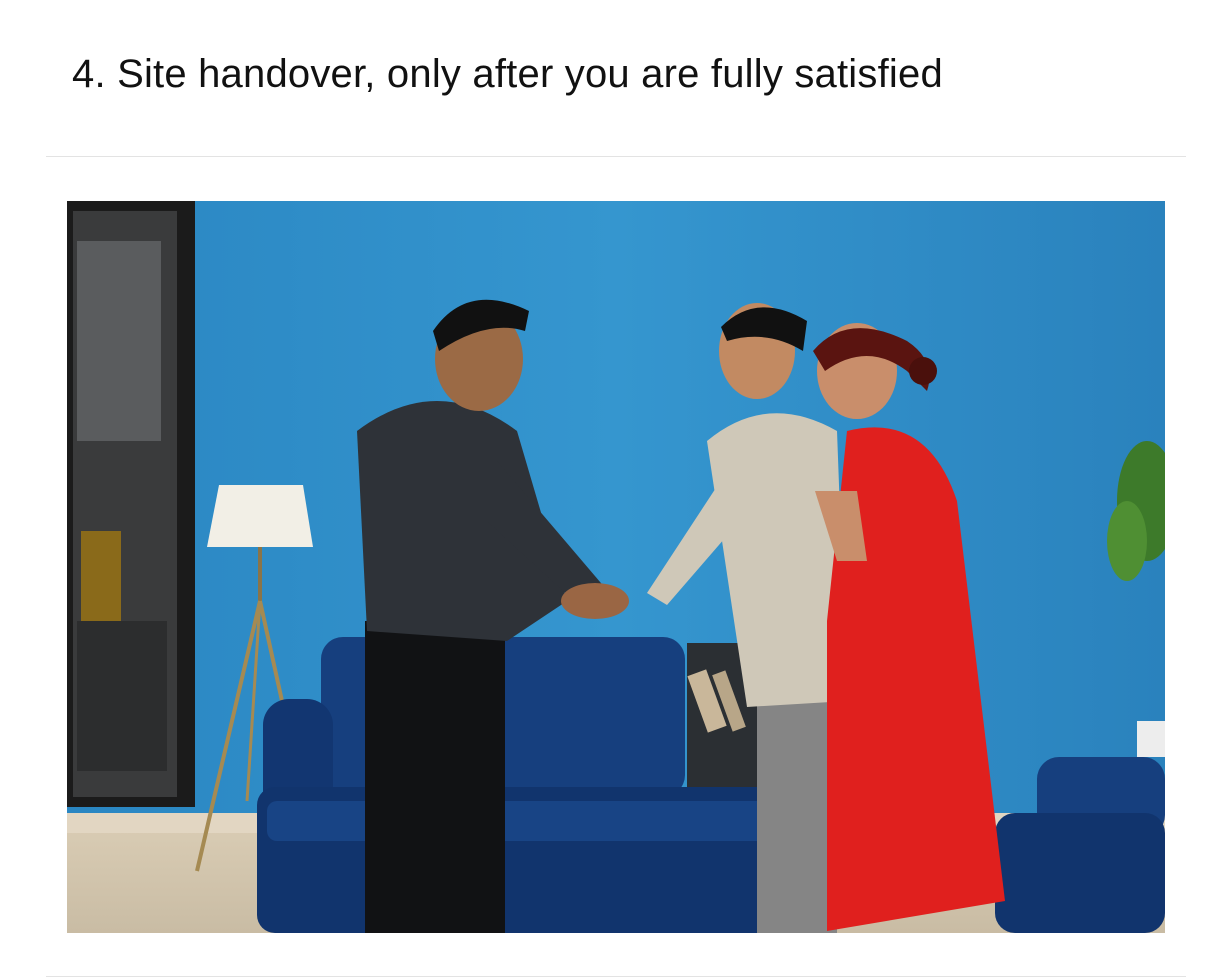 This screenshot has width=1232, height=979. Describe the element at coordinates (616, 976) in the screenshot. I see `bottom-divider` at that location.